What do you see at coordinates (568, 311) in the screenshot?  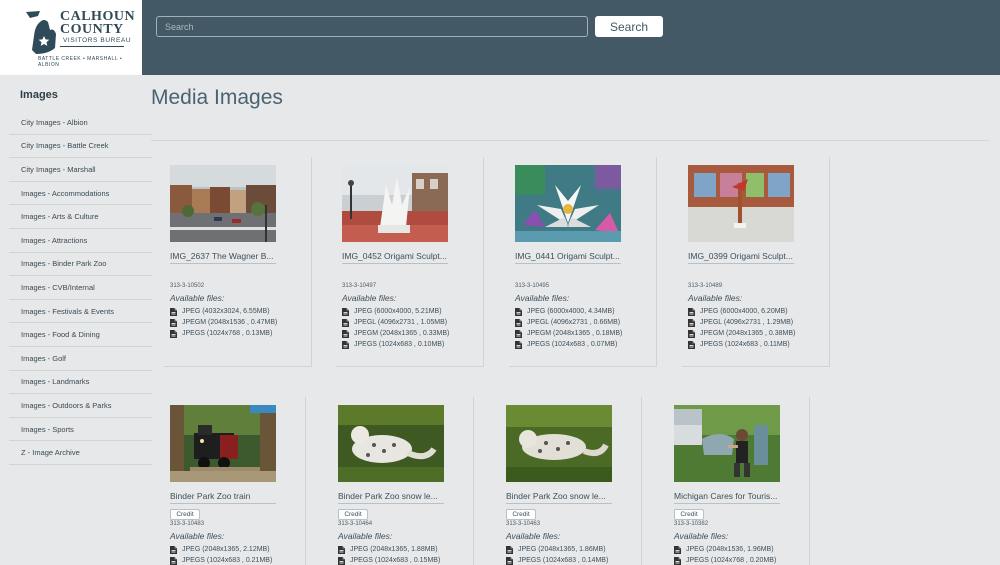 I see `file-download-link: JPEG (6000x4000, 4.34MB)` at bounding box center [568, 311].